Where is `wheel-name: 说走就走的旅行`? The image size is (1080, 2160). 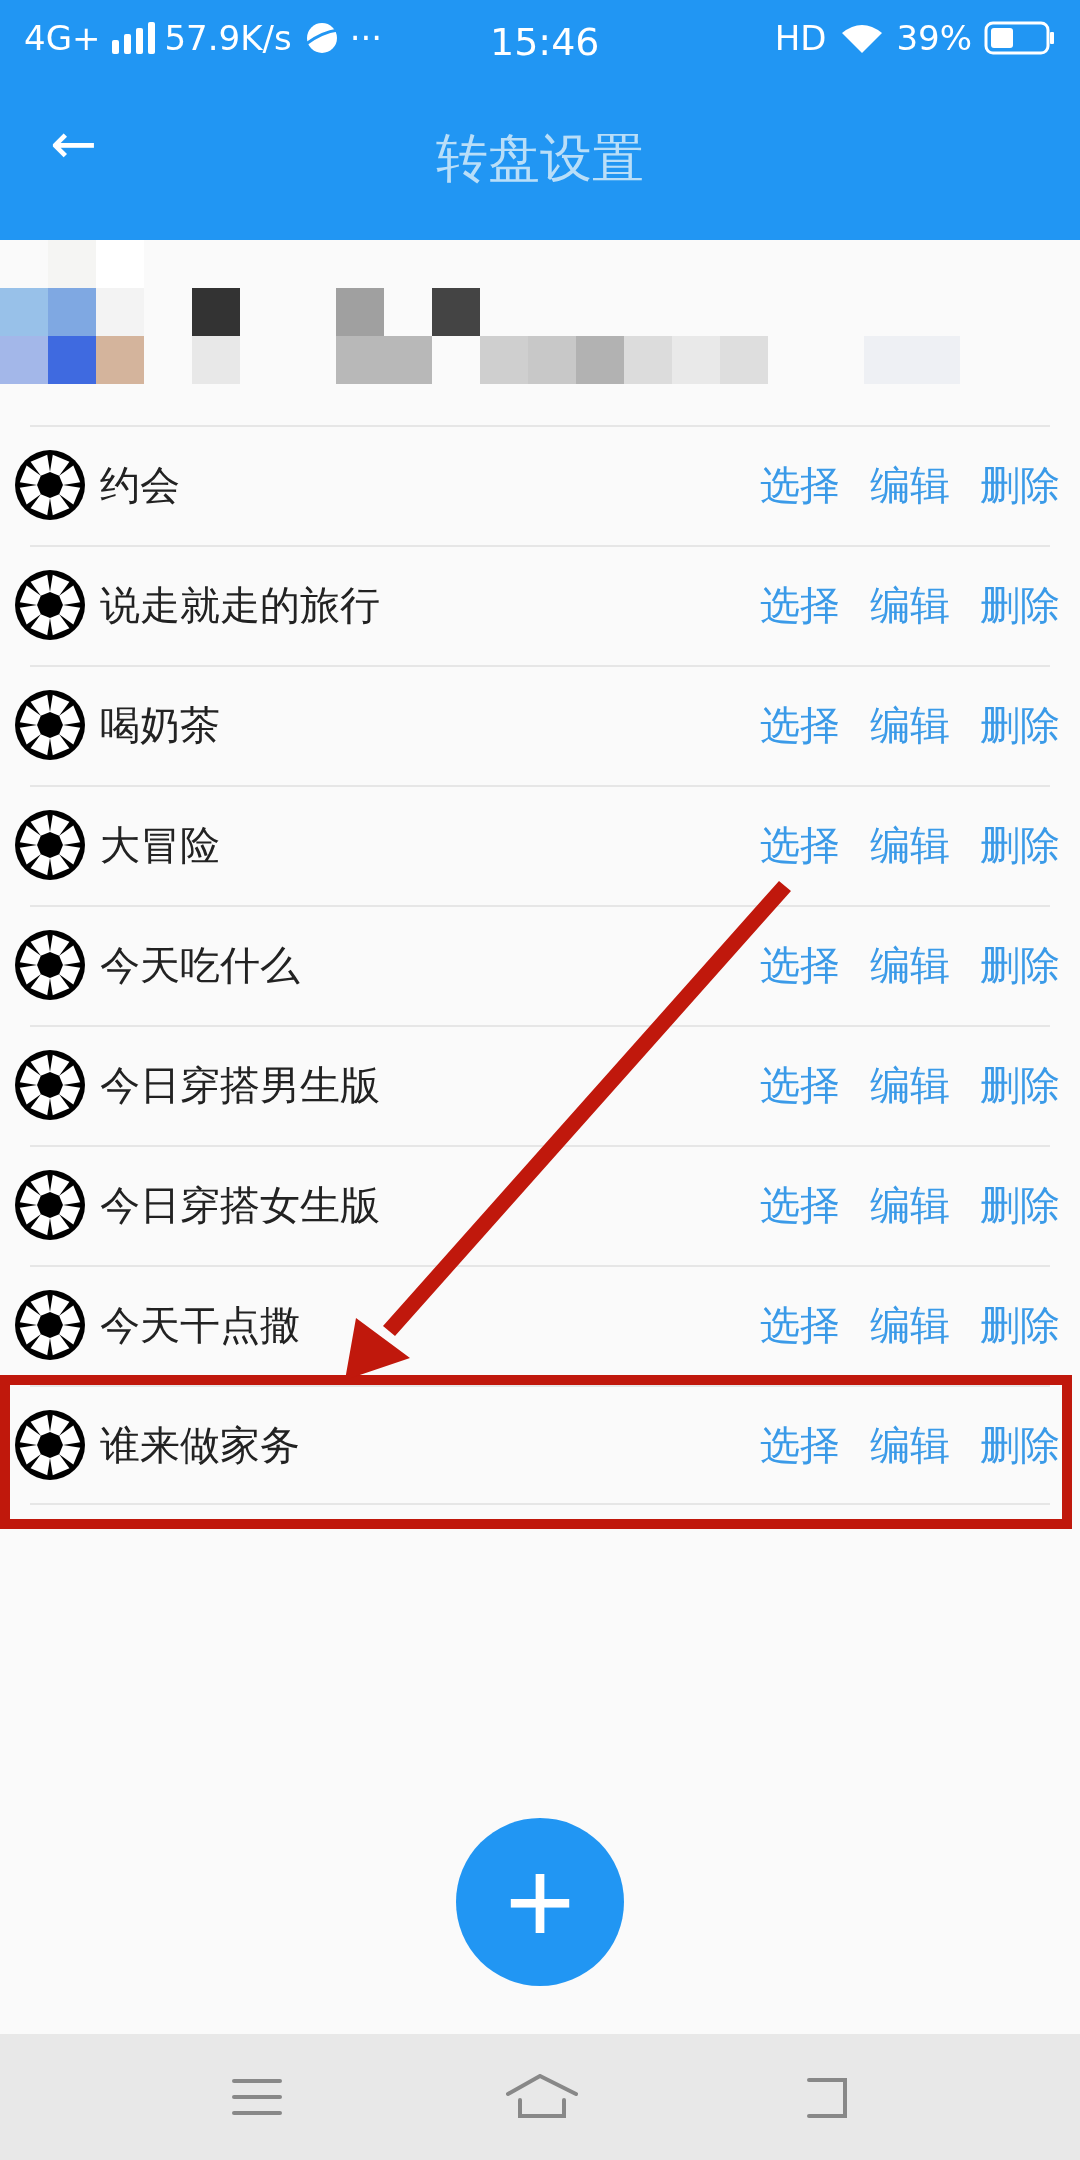 wheel-name: 说走就走的旅行 is located at coordinates (240, 605).